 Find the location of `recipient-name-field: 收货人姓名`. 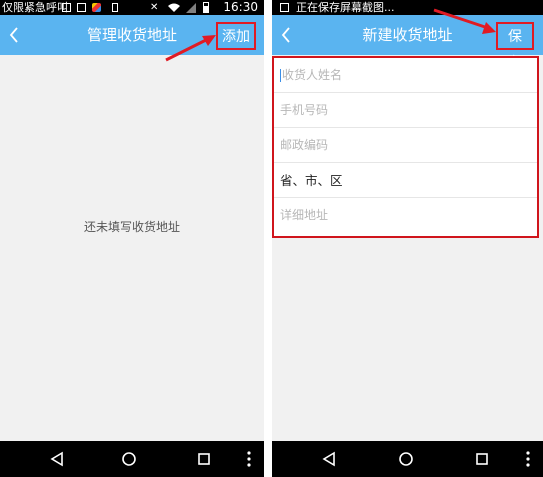

recipient-name-field: 收货人姓名 is located at coordinates (405, 75).